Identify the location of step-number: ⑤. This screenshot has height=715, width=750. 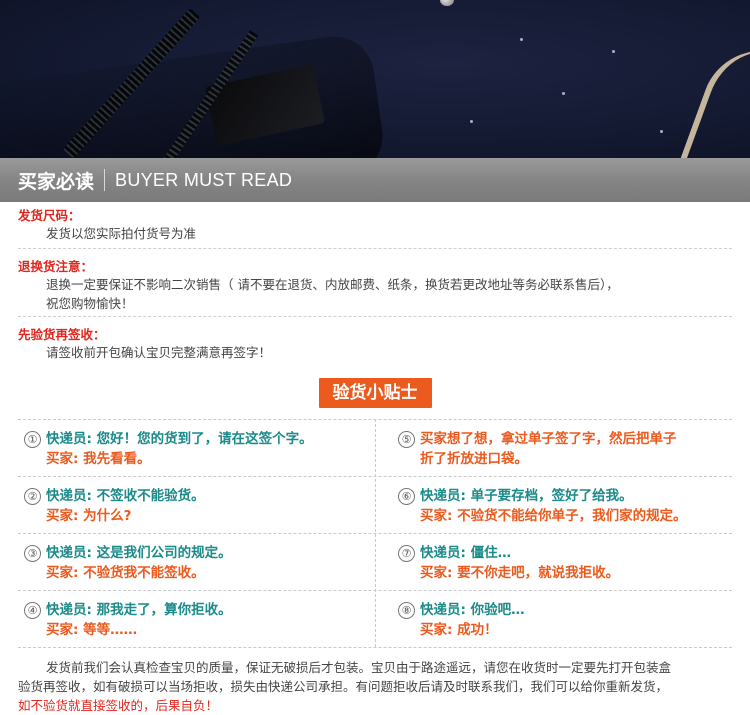
(406, 439).